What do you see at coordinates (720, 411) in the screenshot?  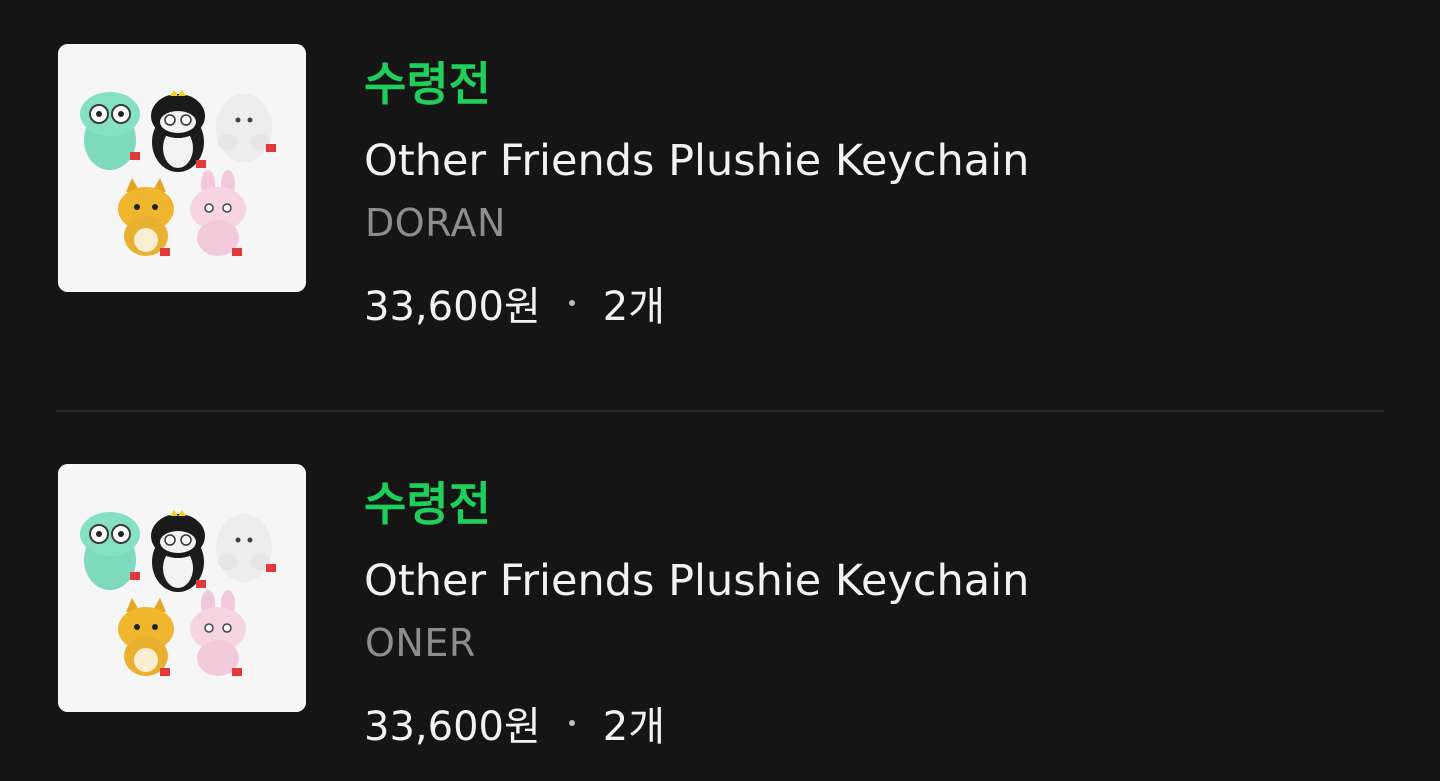 I see `item-divider` at bounding box center [720, 411].